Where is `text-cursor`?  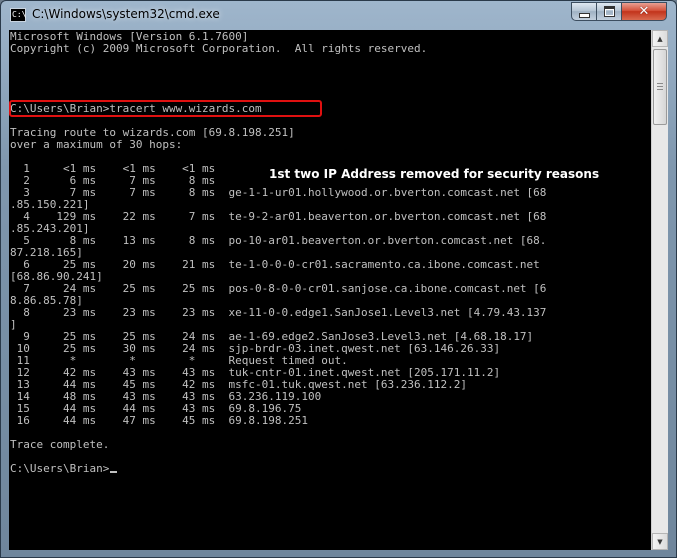
text-cursor is located at coordinates (114, 472).